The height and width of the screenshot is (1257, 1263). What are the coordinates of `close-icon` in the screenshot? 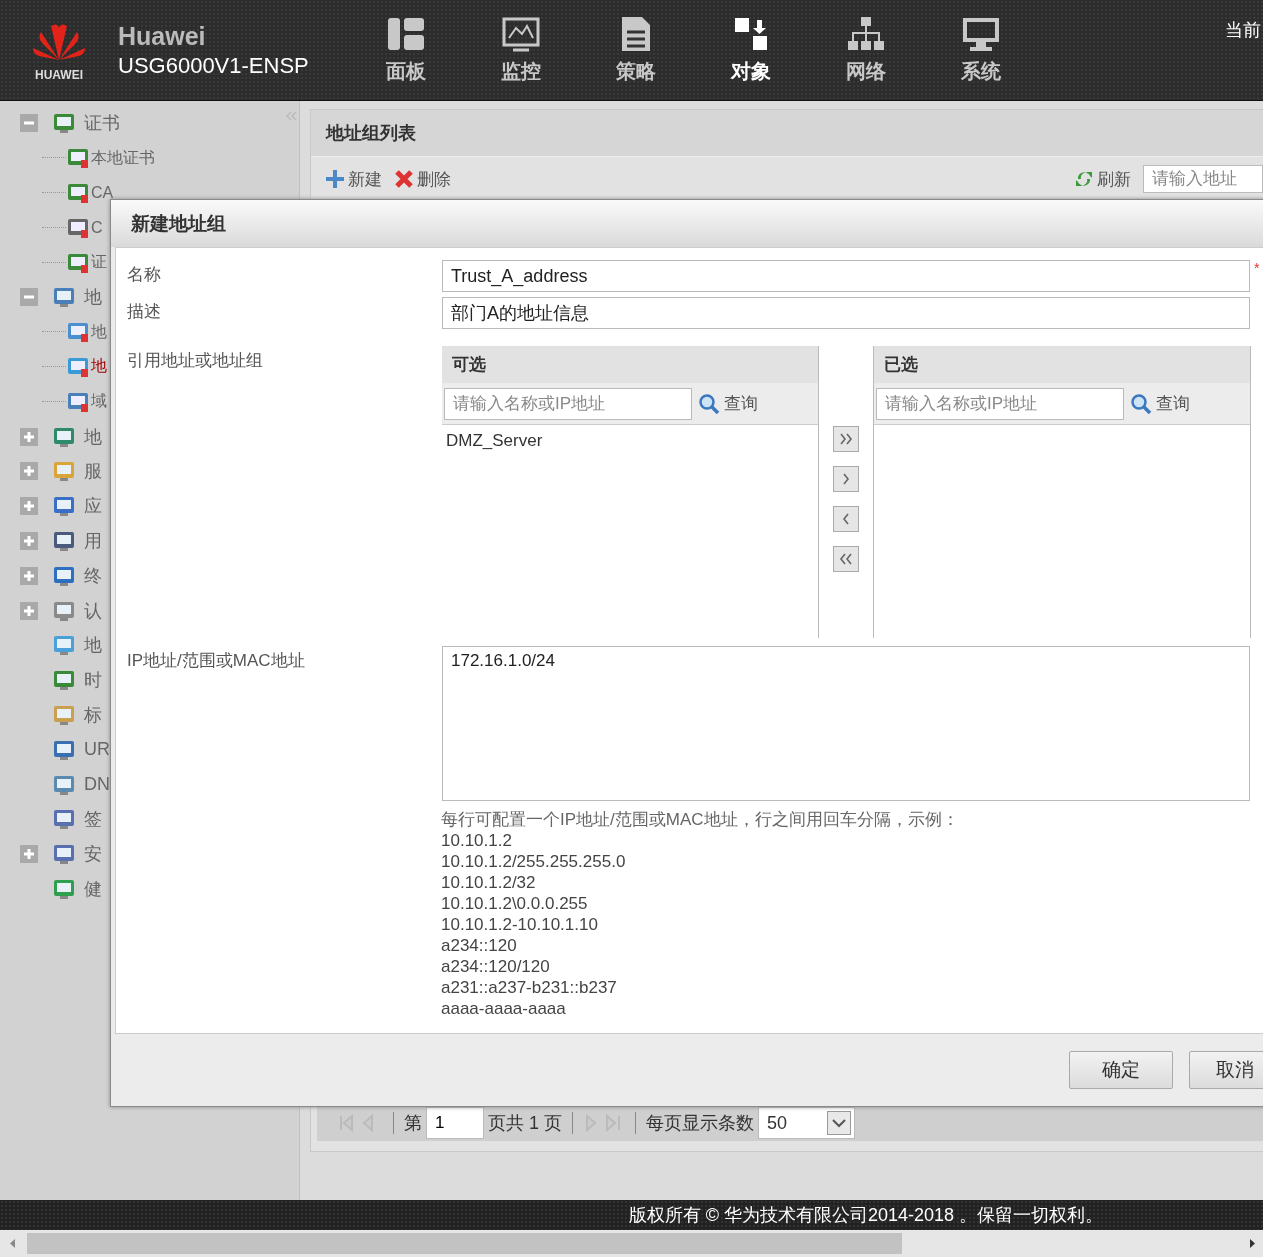 It's located at (404, 179).